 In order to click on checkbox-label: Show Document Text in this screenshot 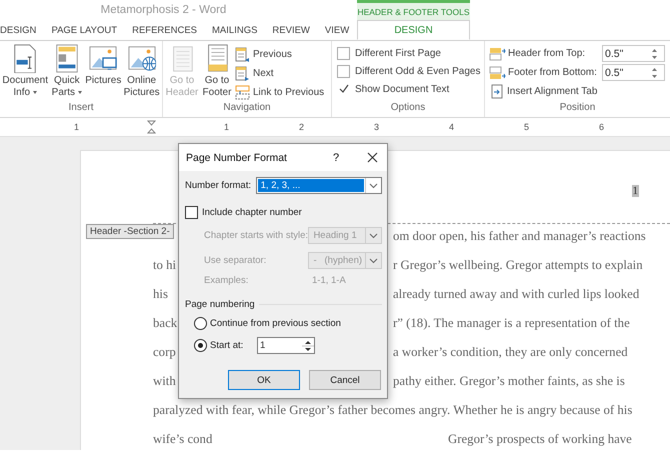, I will do `click(402, 89)`.